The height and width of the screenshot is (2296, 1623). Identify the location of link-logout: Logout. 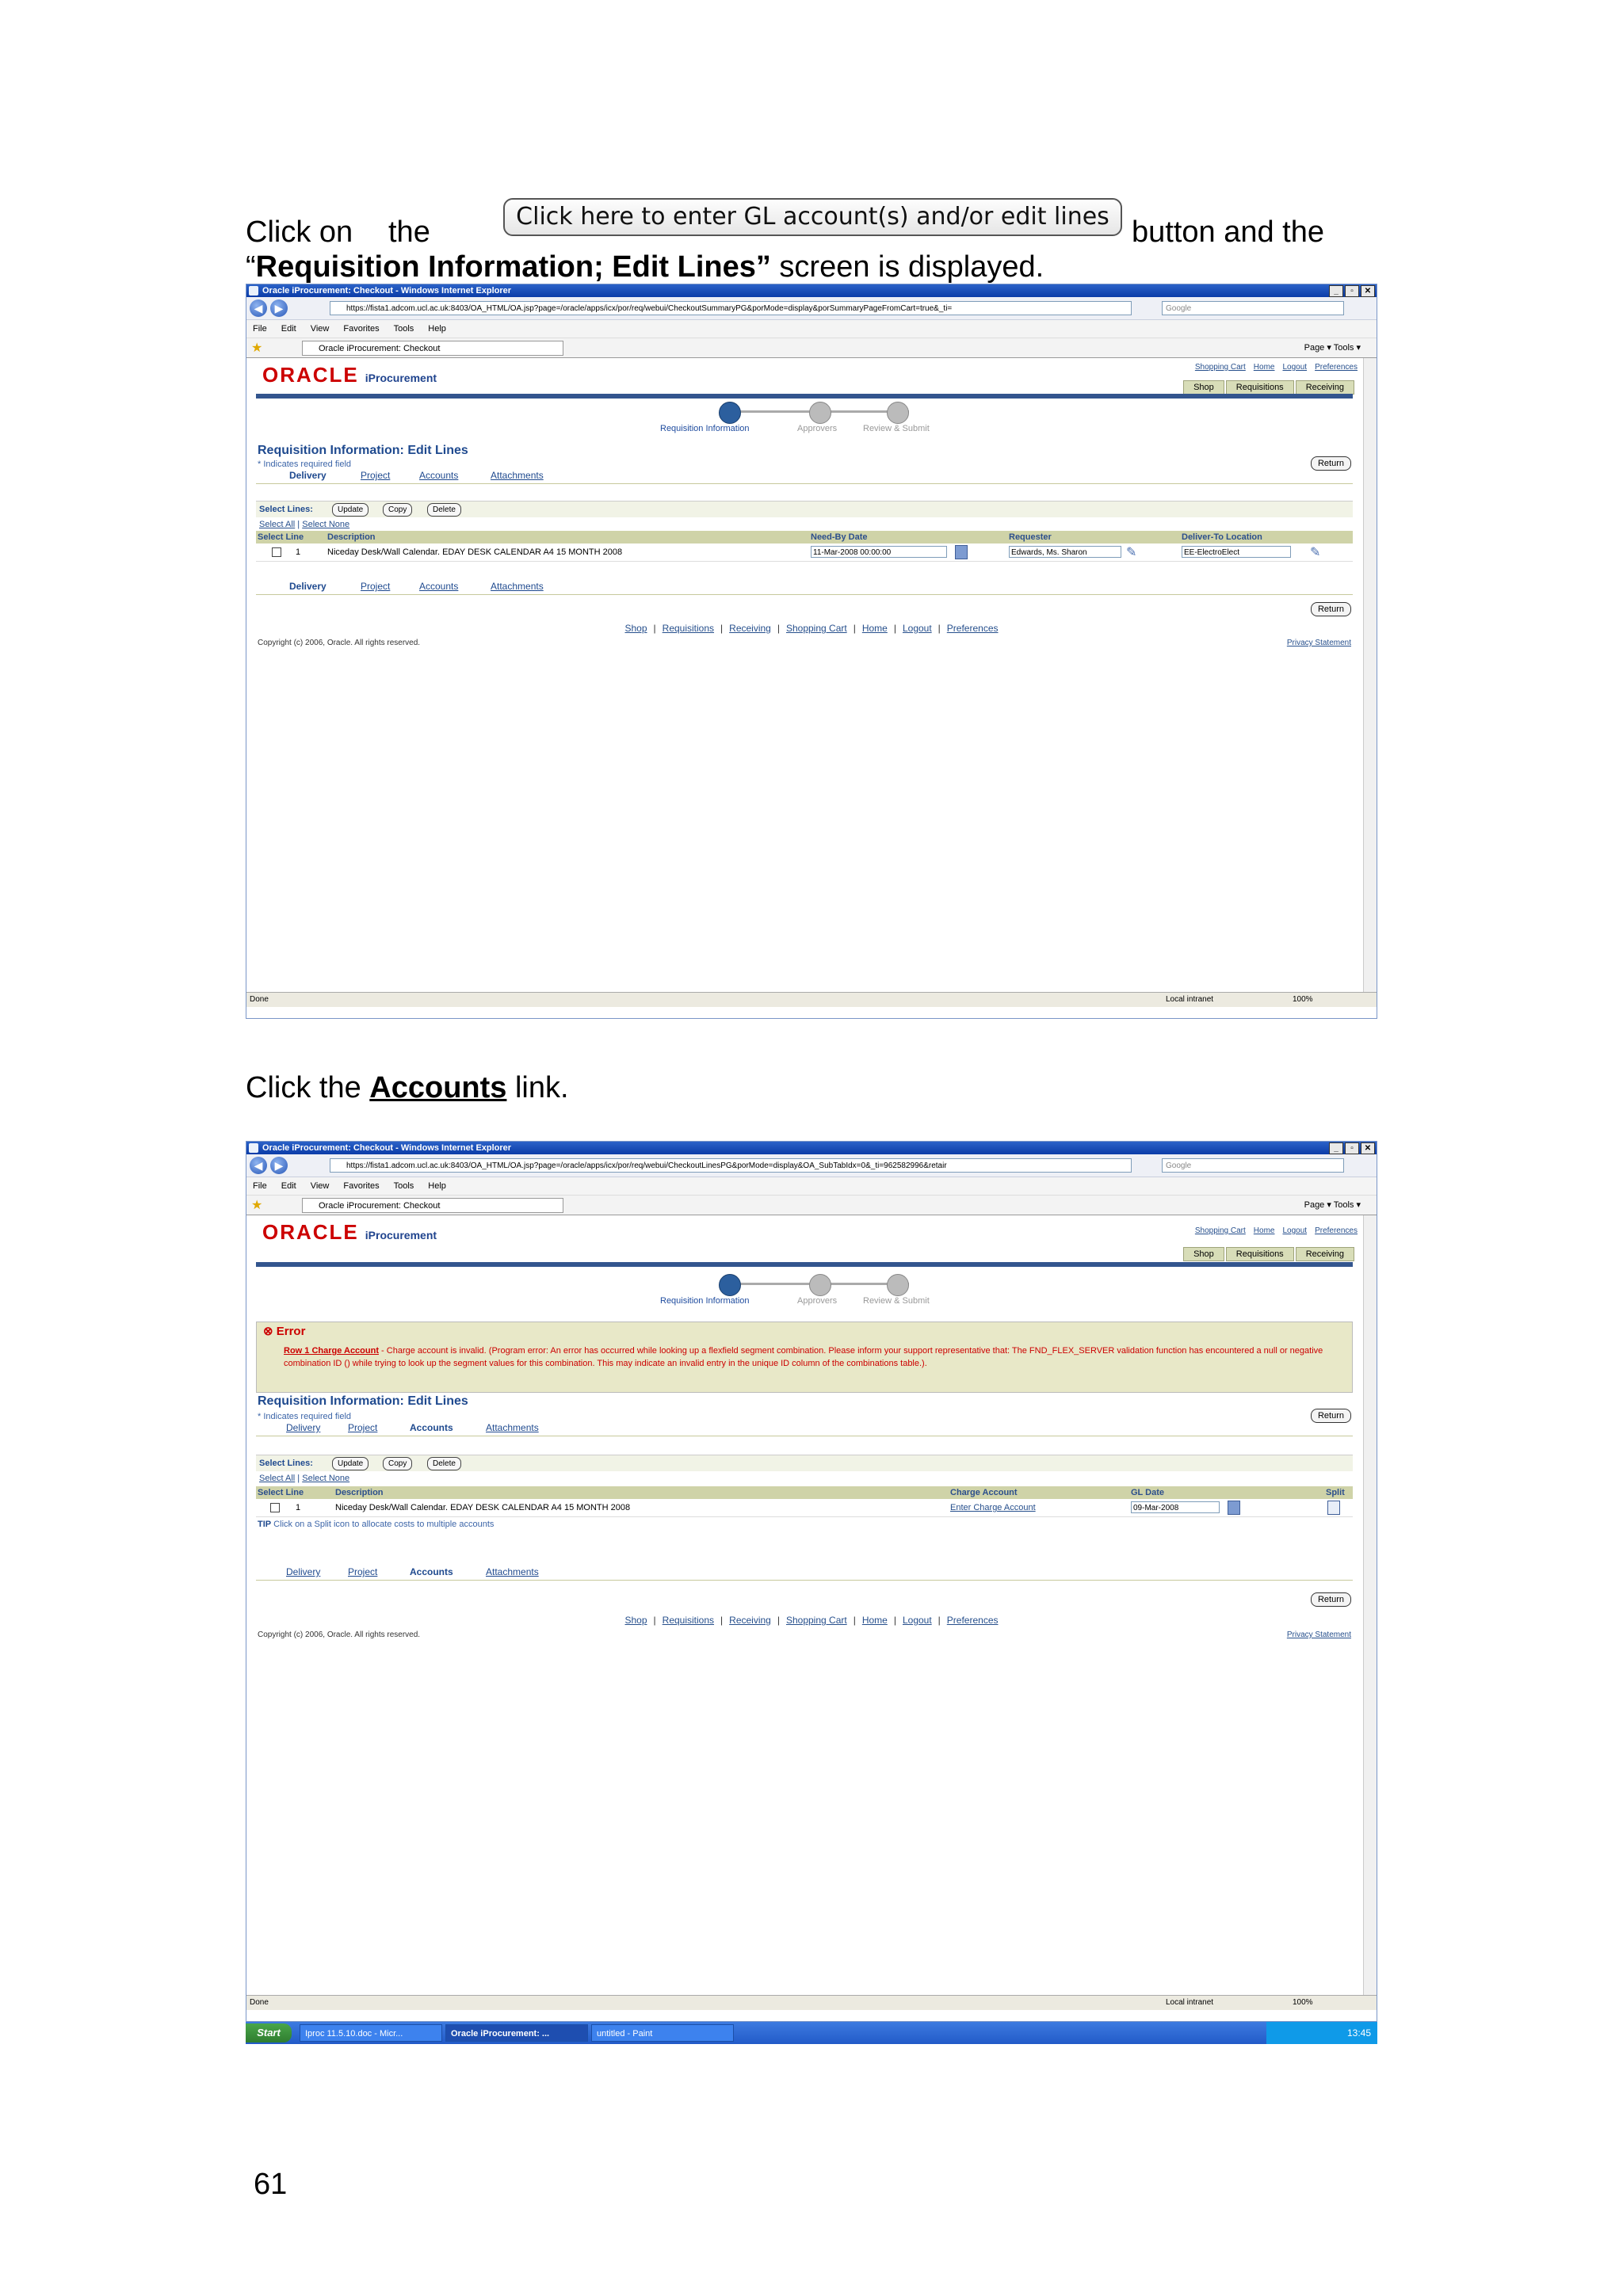
(1294, 1230).